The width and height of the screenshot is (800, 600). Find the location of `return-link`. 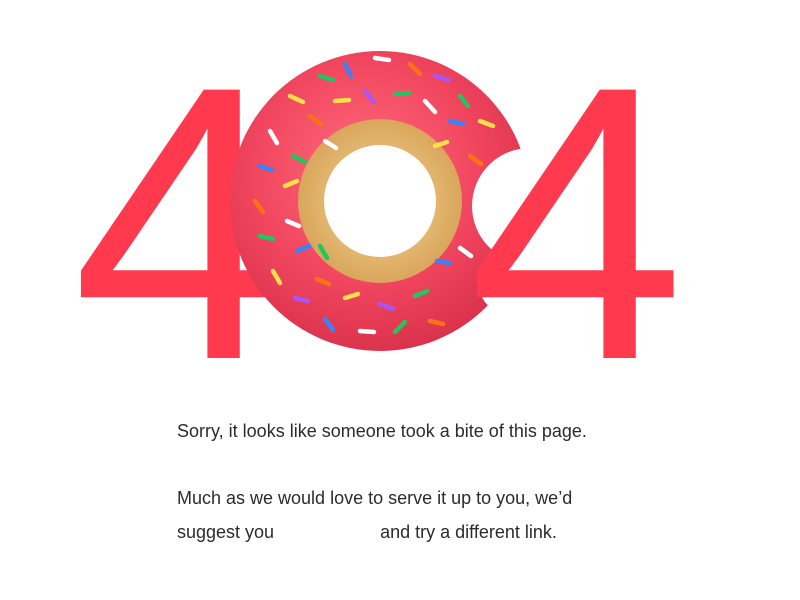

return-link is located at coordinates (327, 533).